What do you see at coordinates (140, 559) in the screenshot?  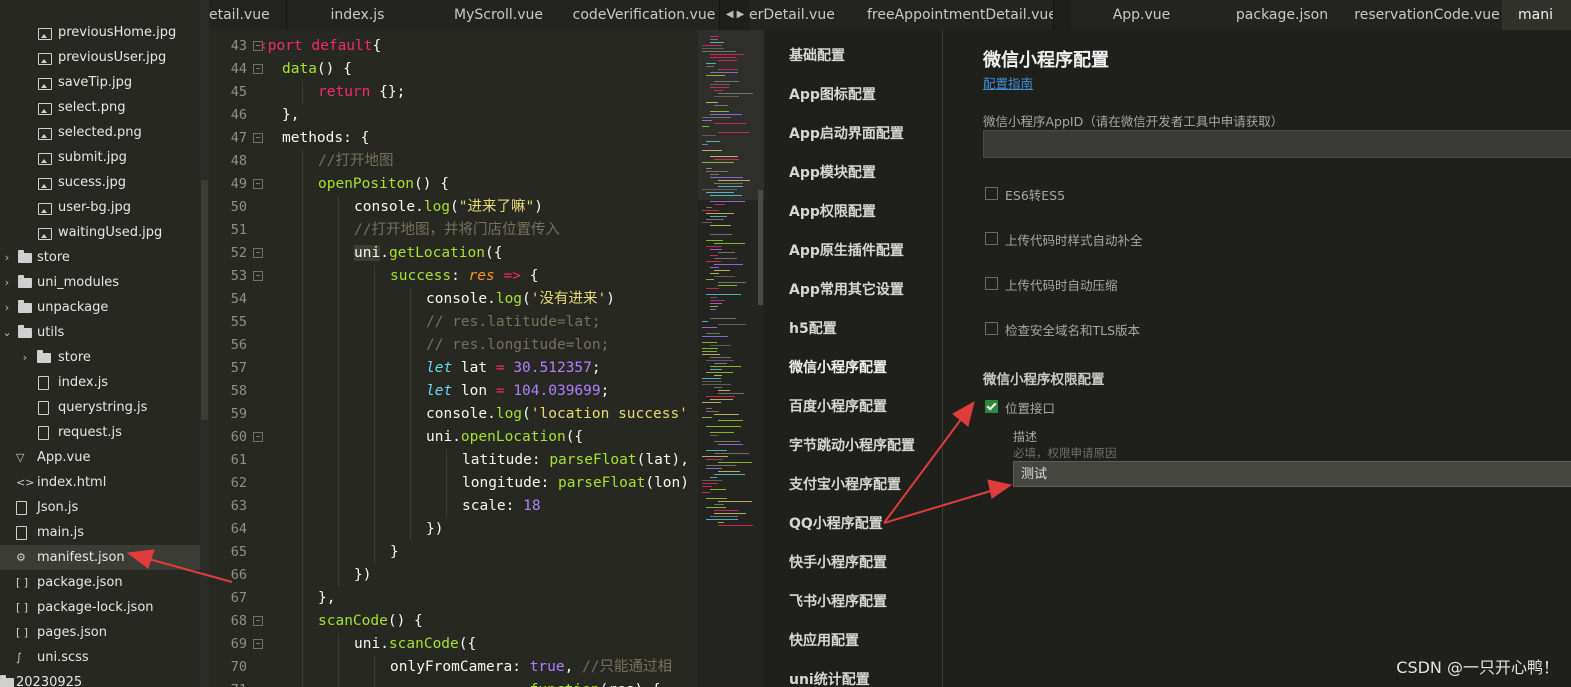 I see `arrow-to-manifest-head` at bounding box center [140, 559].